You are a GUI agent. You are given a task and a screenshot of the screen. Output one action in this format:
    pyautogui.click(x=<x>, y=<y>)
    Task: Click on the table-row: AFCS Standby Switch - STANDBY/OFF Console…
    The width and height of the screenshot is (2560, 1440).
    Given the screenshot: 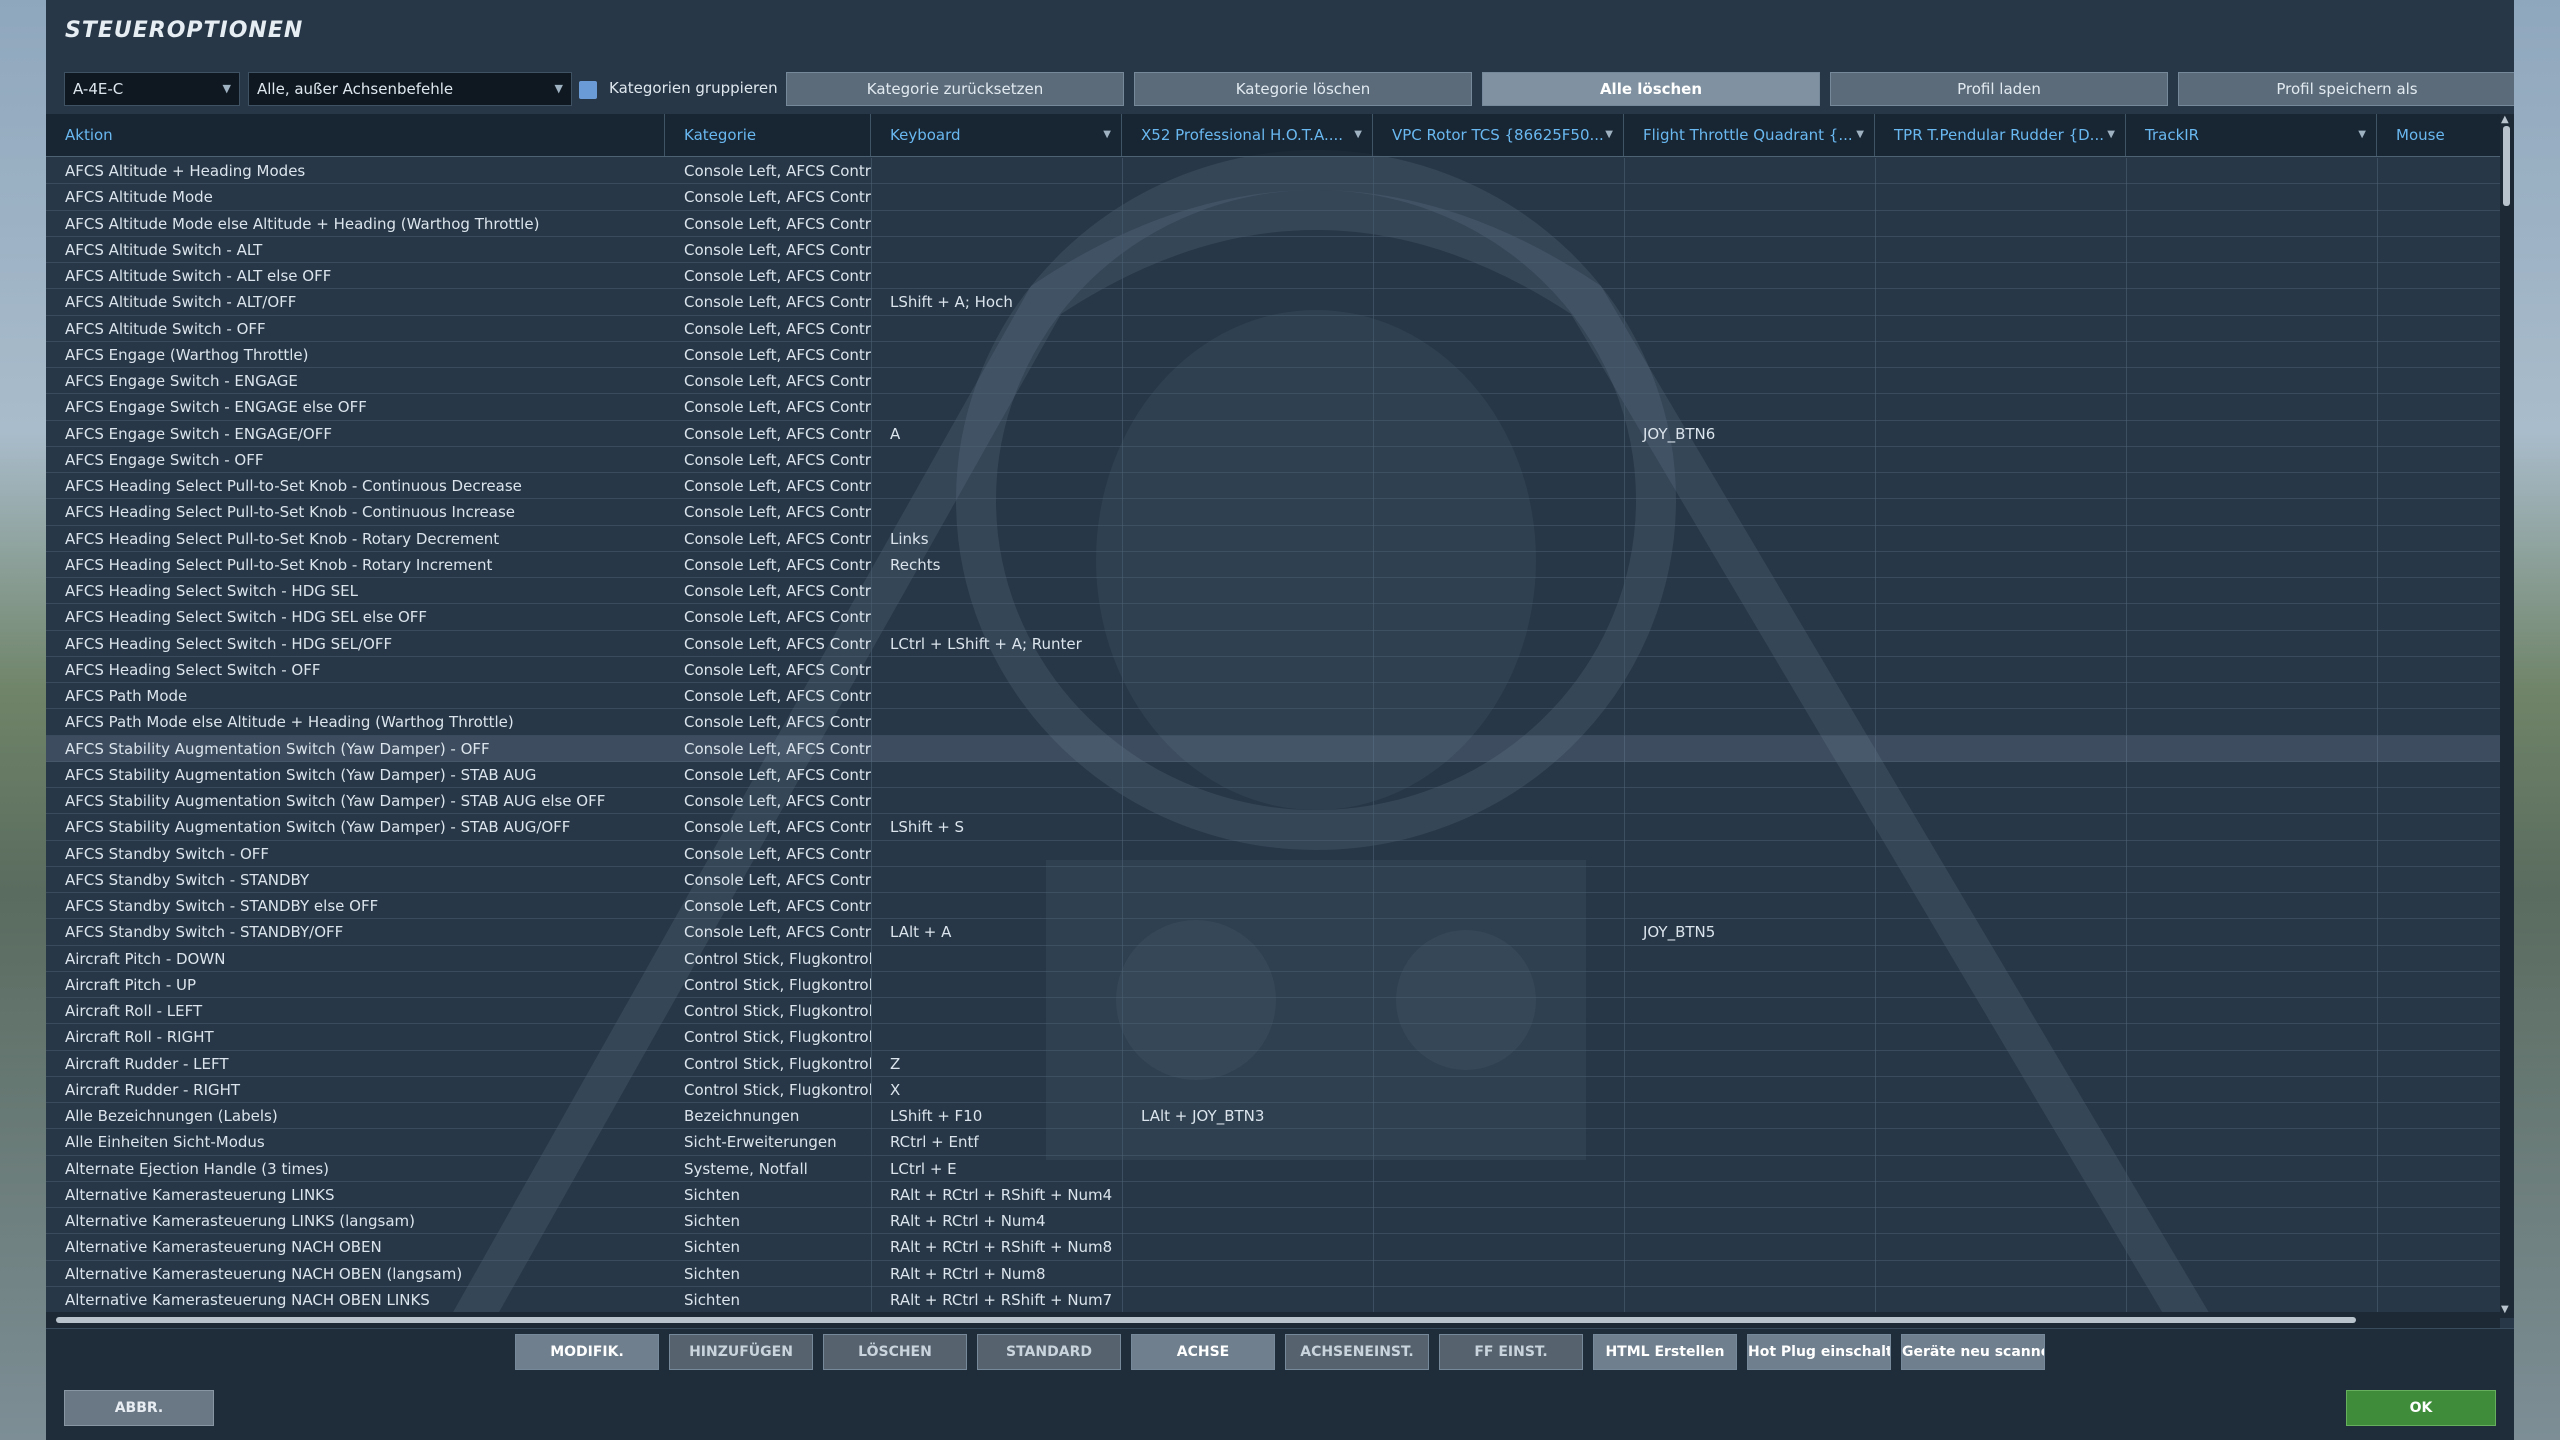 What is the action you would take?
    pyautogui.click(x=1273, y=932)
    